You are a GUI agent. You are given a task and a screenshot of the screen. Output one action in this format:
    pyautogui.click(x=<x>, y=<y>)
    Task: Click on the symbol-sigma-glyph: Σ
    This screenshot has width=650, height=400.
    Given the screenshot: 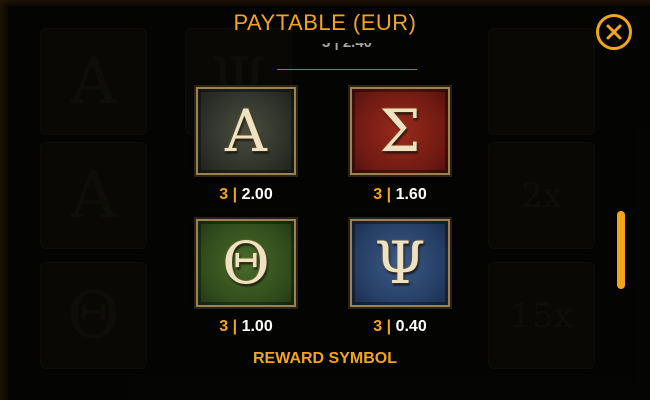 What is the action you would take?
    pyautogui.click(x=400, y=131)
    